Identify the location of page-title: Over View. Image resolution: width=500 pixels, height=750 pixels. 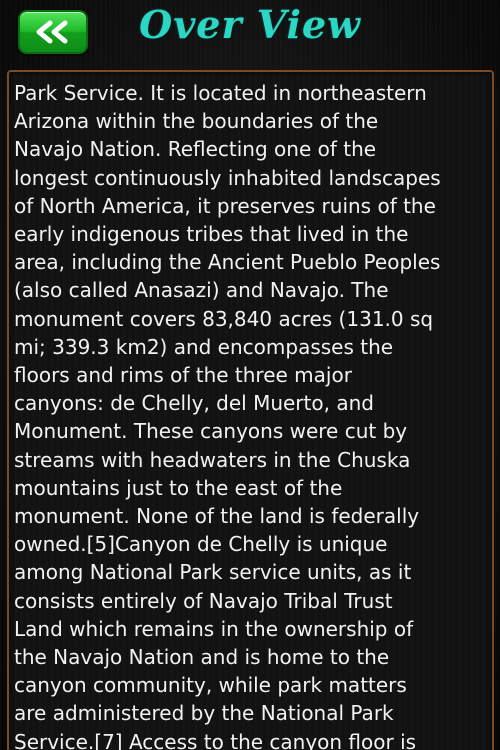
(250, 24).